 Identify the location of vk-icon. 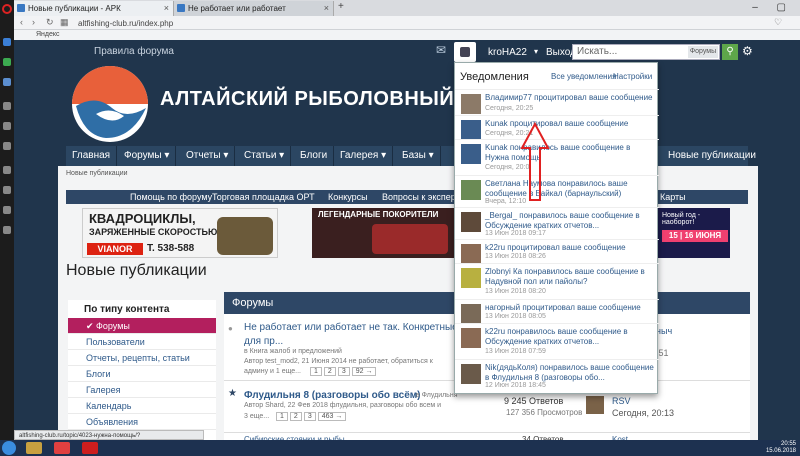
(7, 82).